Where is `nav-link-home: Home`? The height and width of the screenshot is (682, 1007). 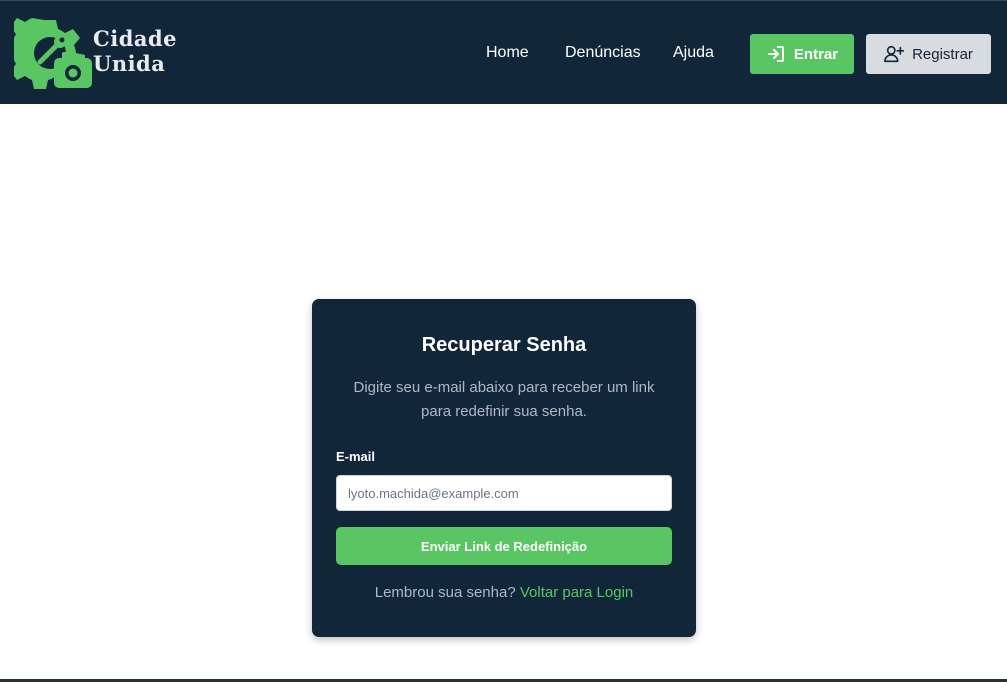
nav-link-home: Home is located at coordinates (507, 53).